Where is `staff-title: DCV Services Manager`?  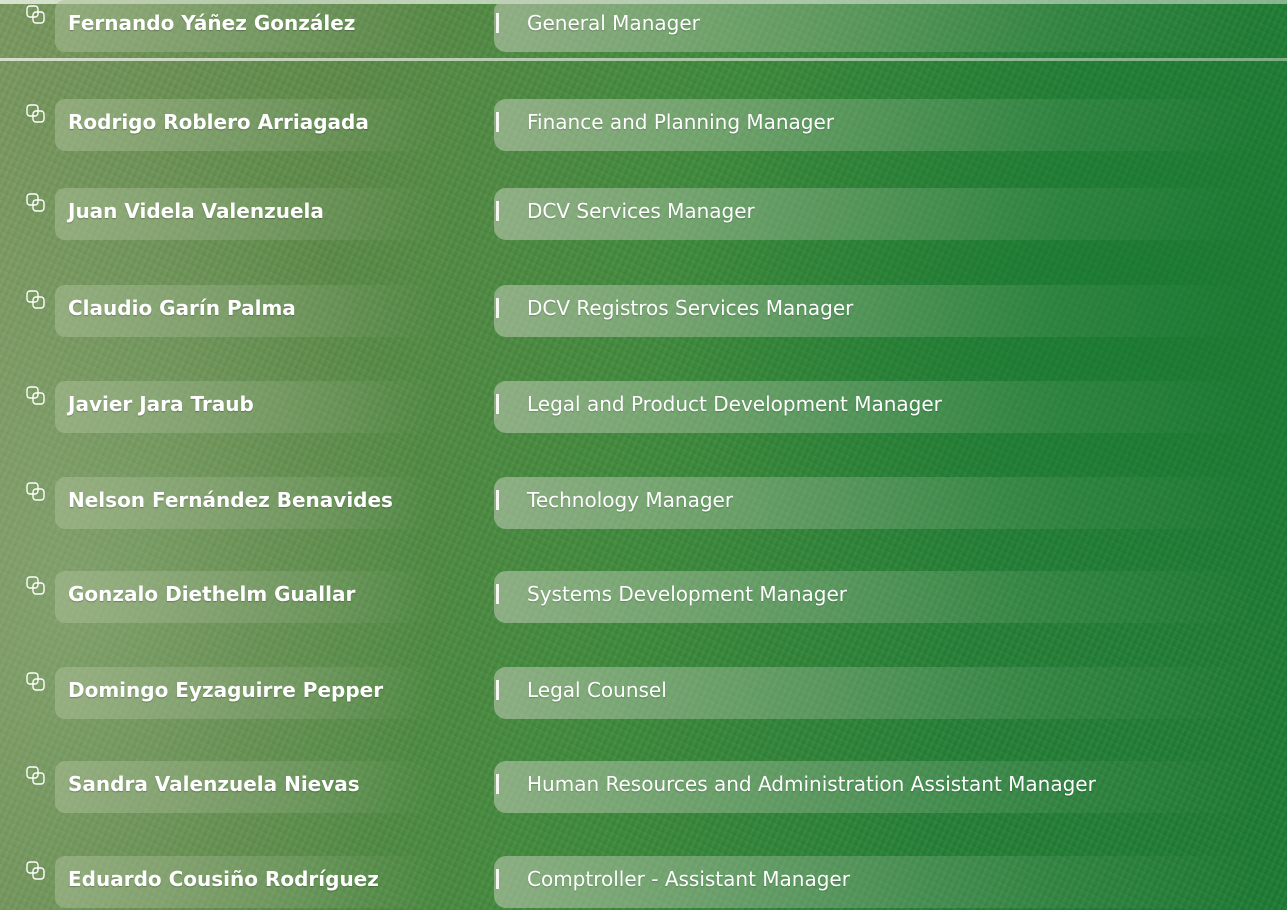
staff-title: DCV Services Manager is located at coordinates (641, 211).